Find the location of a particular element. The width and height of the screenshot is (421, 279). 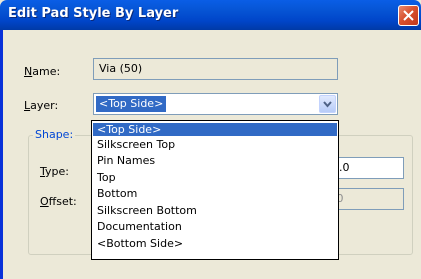

layer-option-silkscreen-bottom: Silkscreen Bottom is located at coordinates (215, 210).